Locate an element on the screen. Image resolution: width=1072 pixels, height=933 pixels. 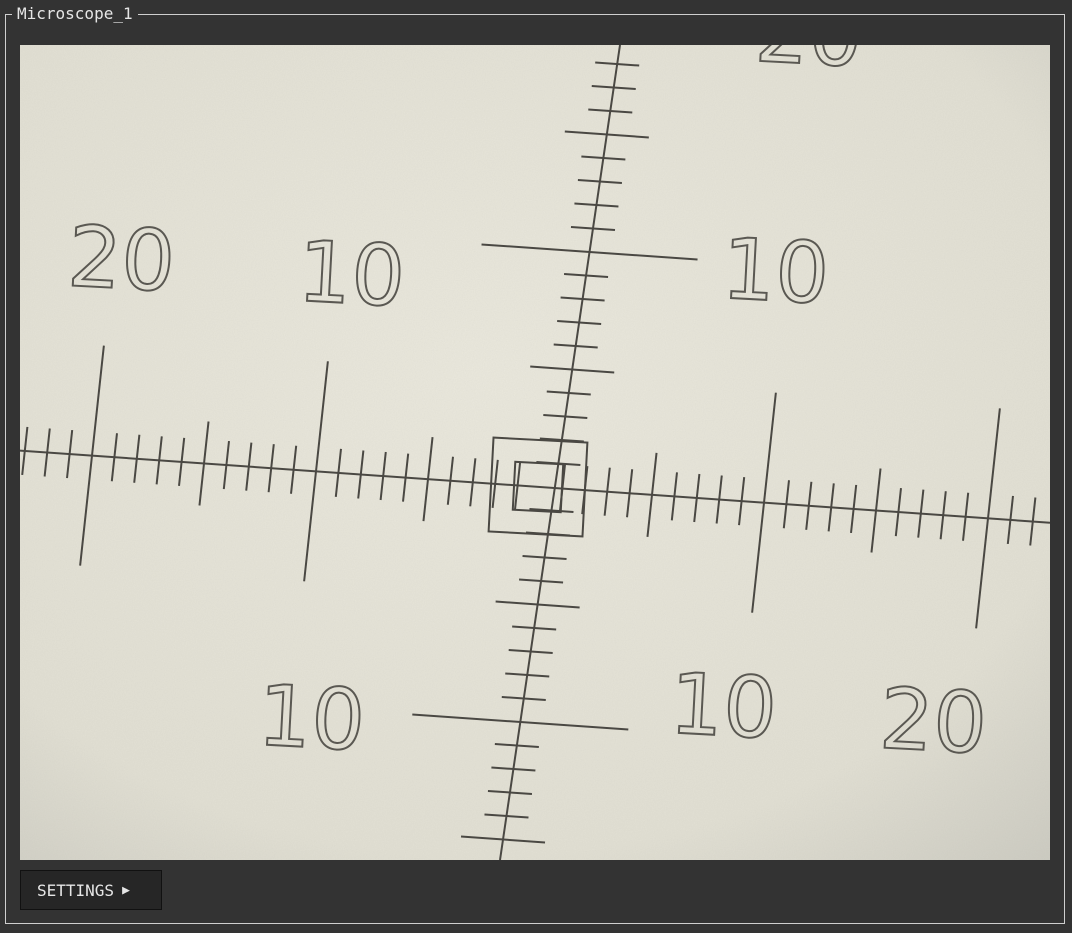
reticle-label-top-left-outer: 20 is located at coordinates (122, 258).